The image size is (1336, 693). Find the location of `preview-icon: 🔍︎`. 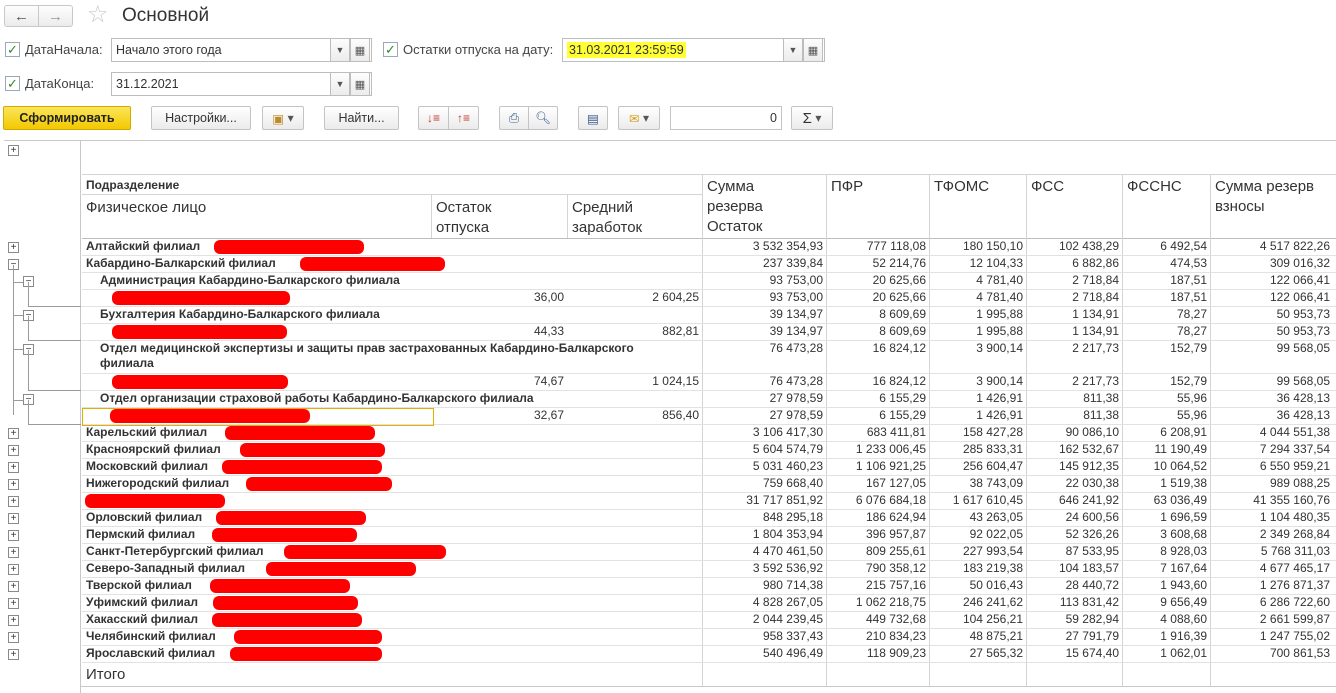

preview-icon: 🔍︎ is located at coordinates (543, 117).